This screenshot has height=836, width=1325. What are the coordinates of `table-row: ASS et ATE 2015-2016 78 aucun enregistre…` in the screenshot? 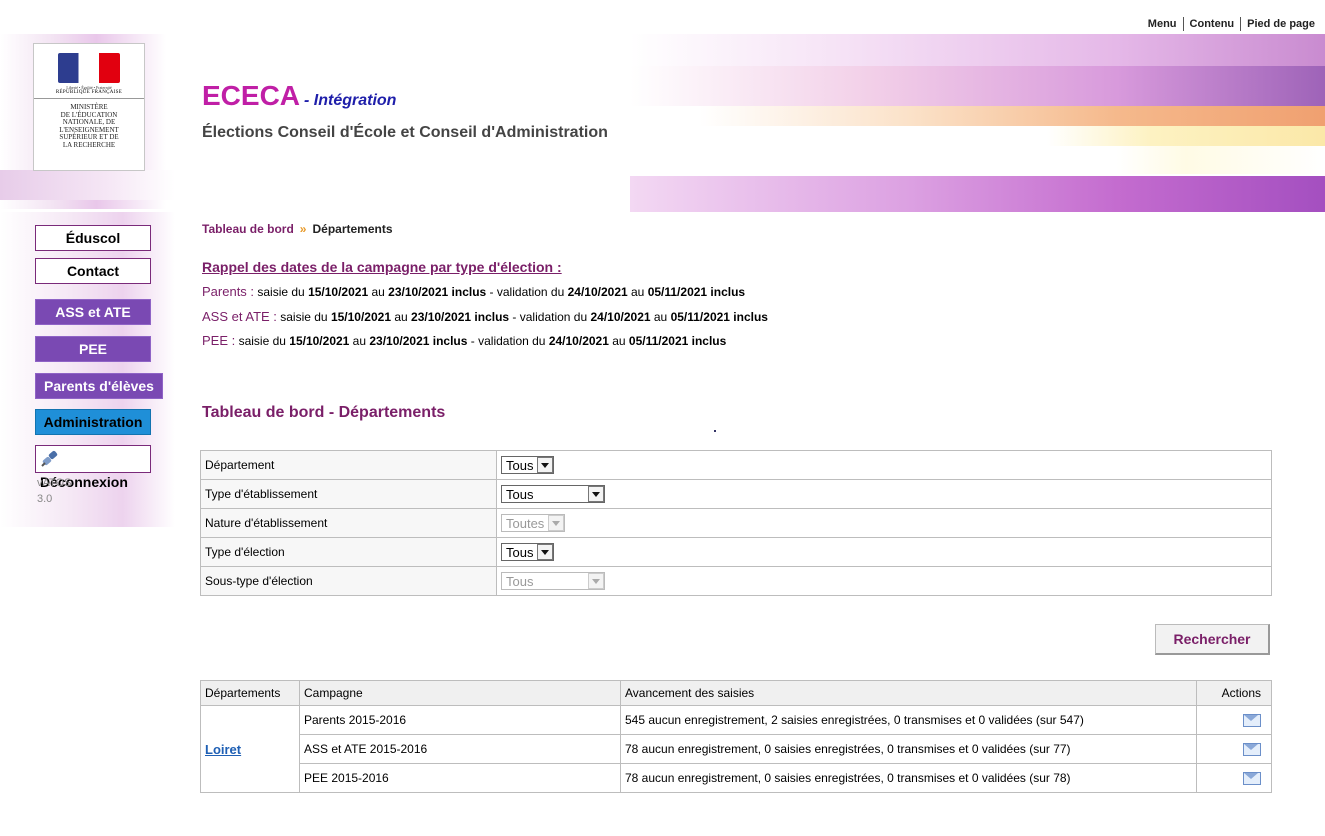 It's located at (736, 749).